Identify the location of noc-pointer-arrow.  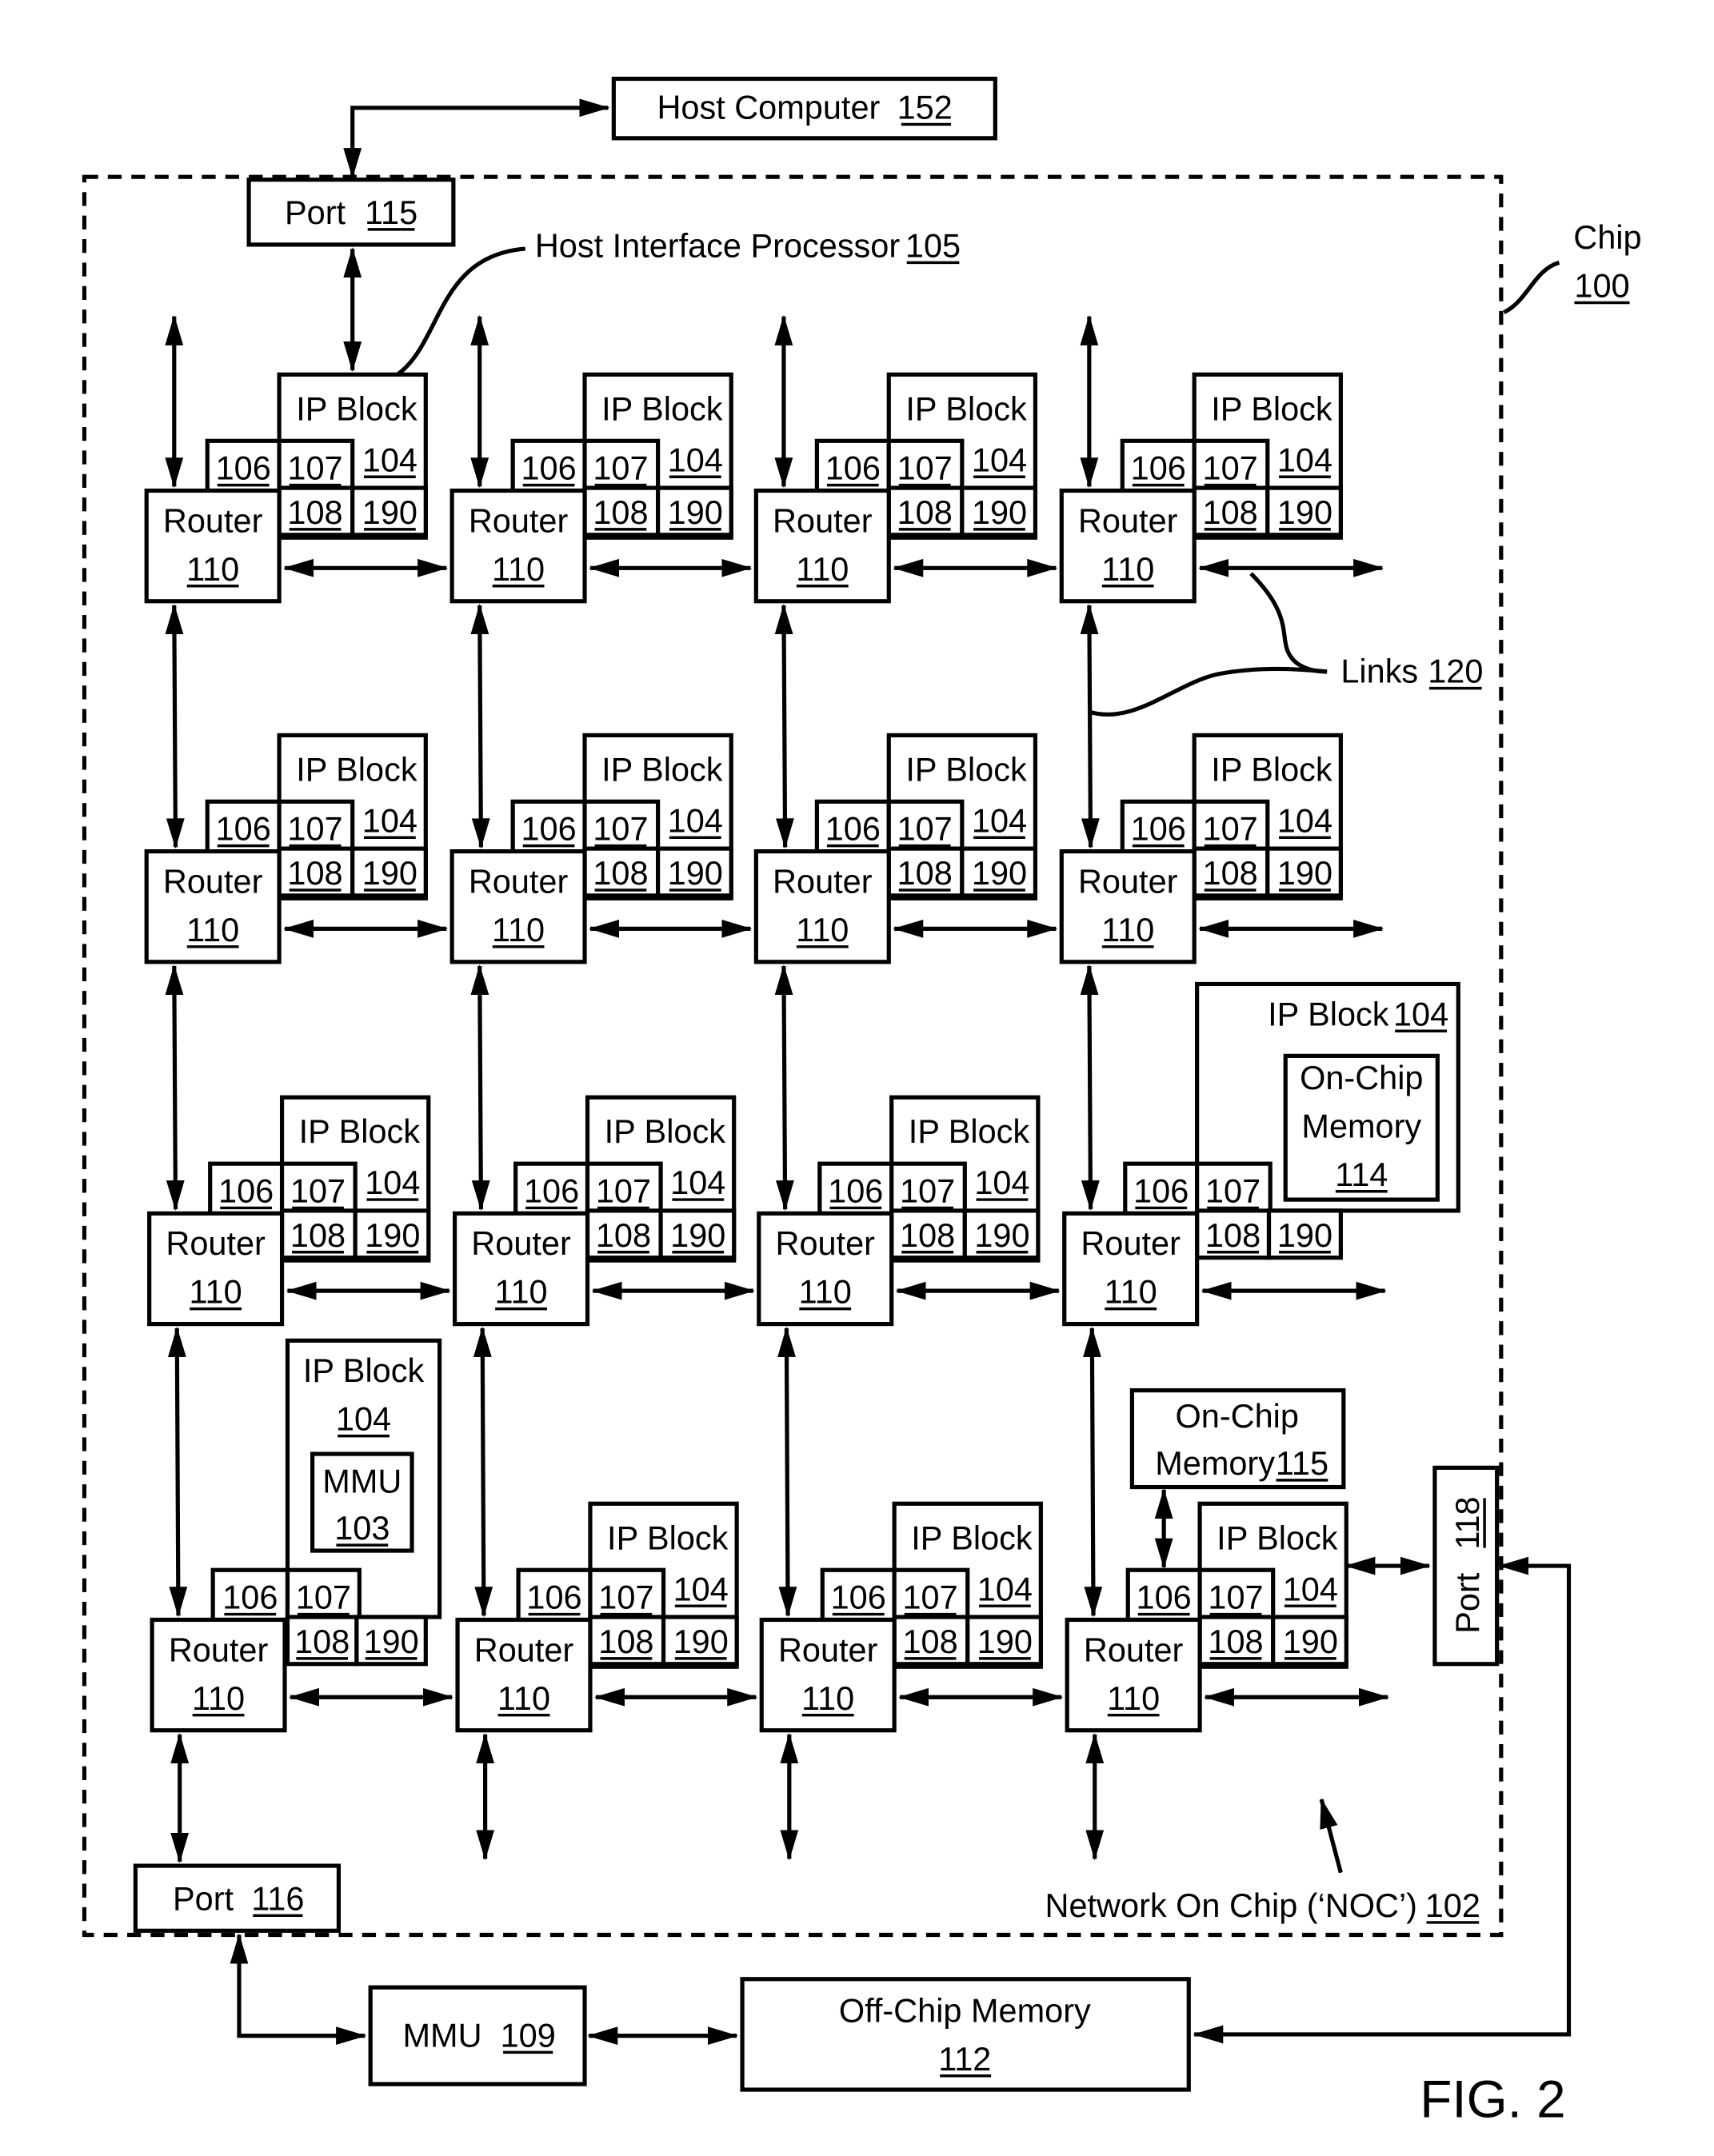
(1331, 1836).